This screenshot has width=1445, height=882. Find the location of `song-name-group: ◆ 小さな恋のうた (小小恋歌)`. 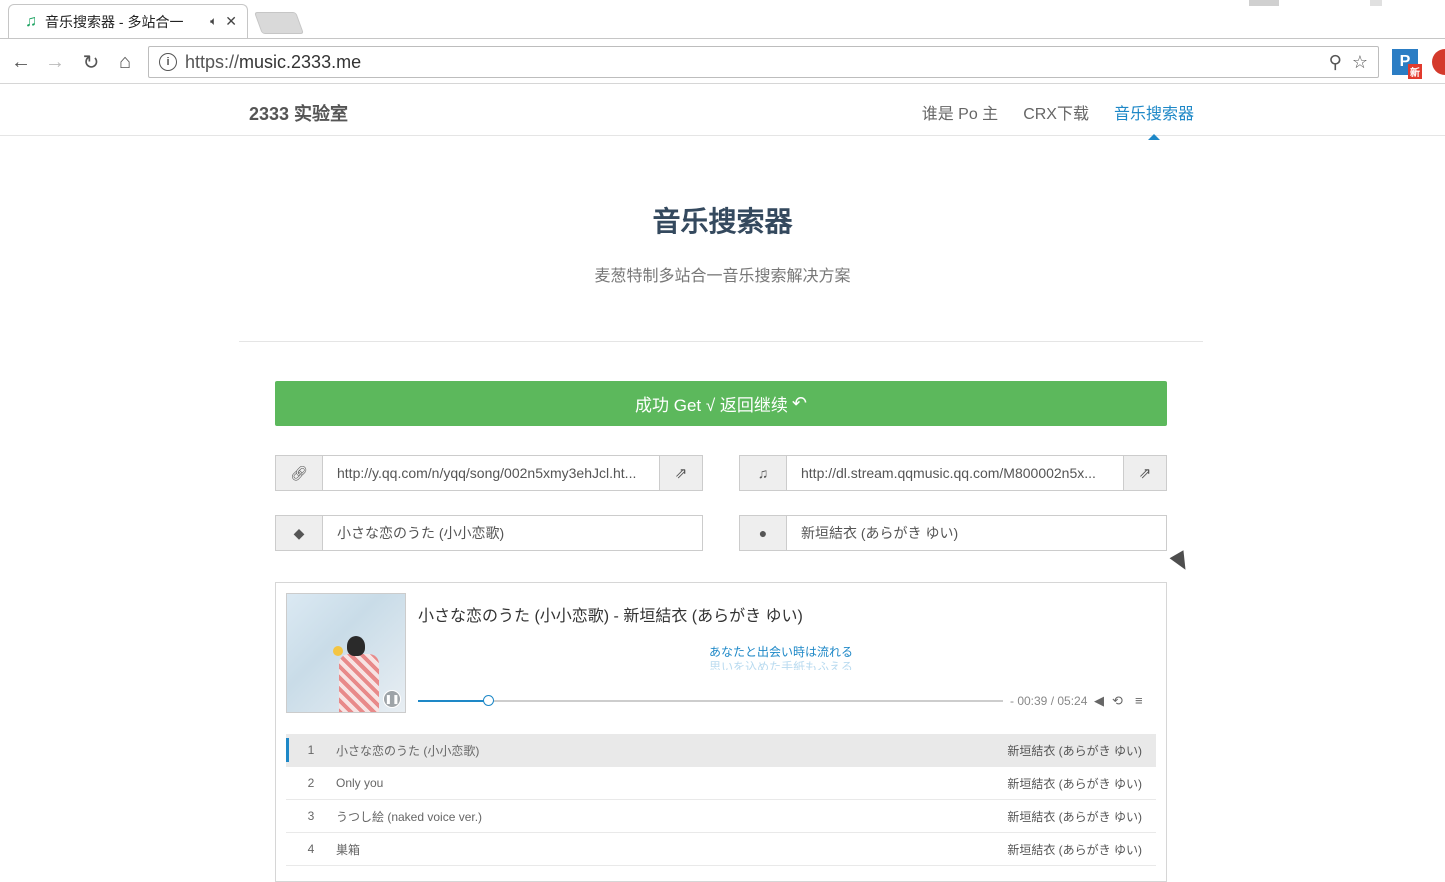

song-name-group: ◆ 小さな恋のうた (小小恋歌) is located at coordinates (489, 533).